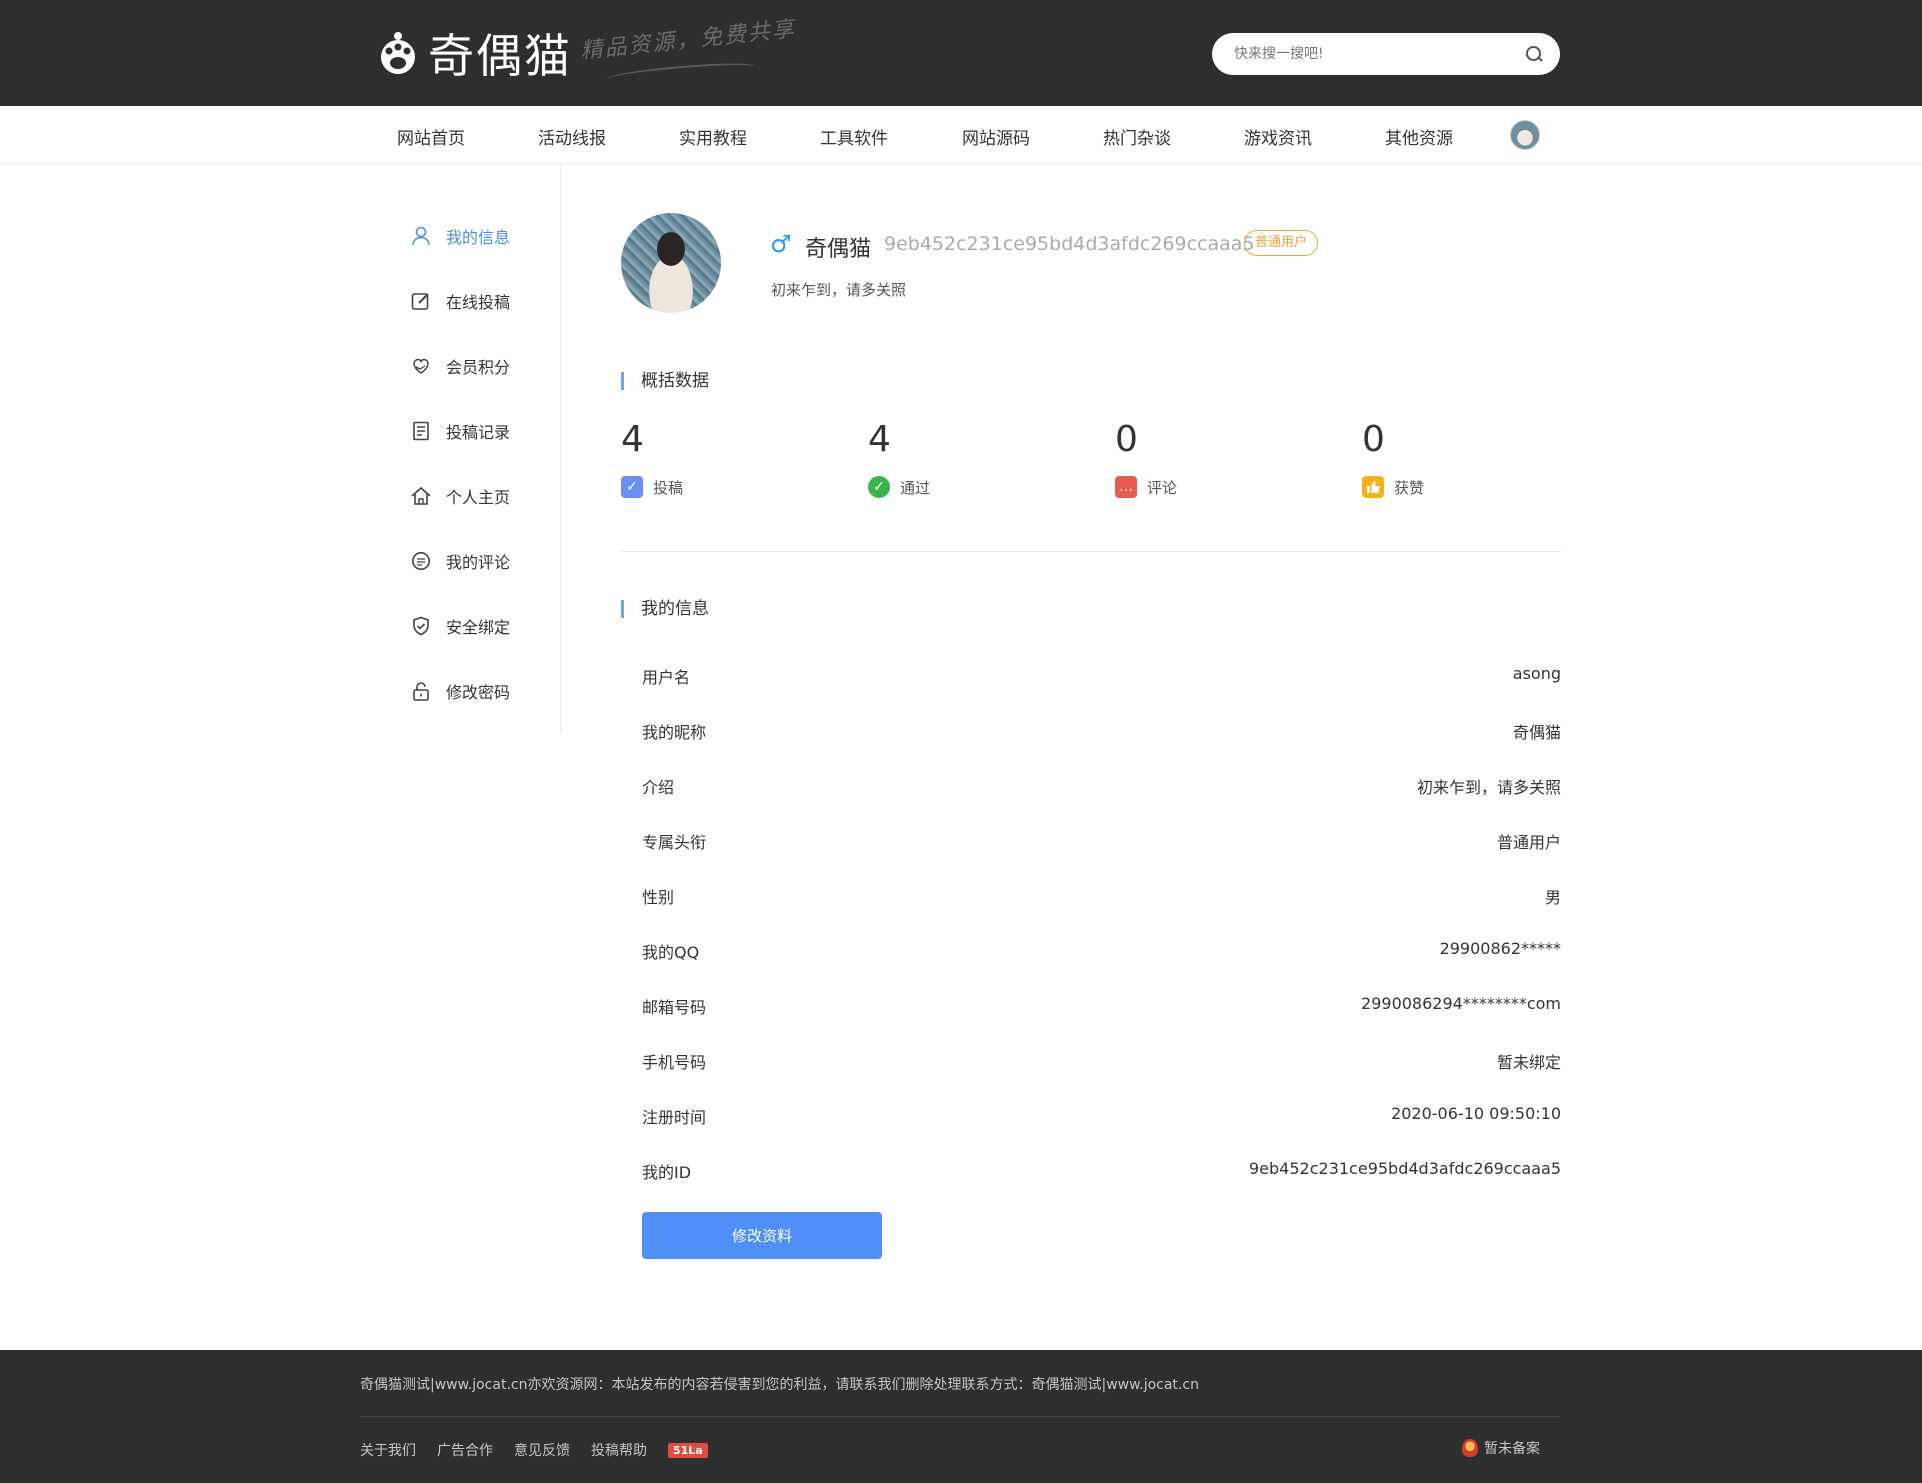 This screenshot has height=1483, width=1922. Describe the element at coordinates (915, 487) in the screenshot. I see `stat-label: 通过` at that location.